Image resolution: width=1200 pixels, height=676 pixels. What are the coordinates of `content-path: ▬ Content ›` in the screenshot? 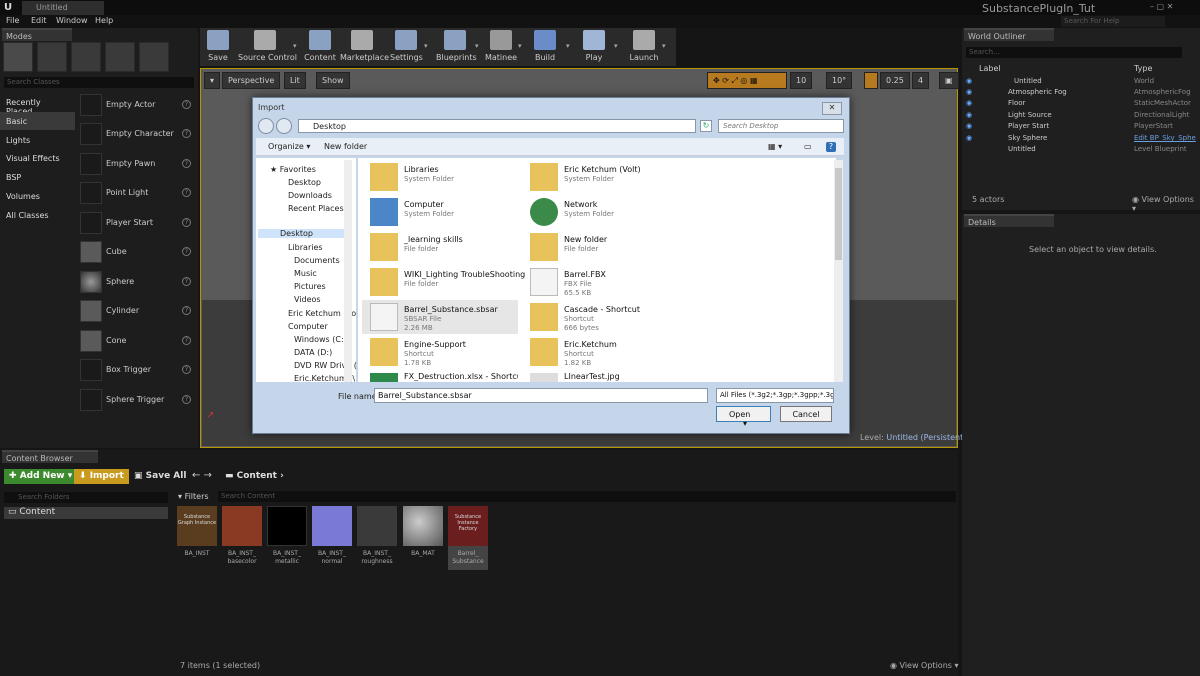 It's located at (254, 476).